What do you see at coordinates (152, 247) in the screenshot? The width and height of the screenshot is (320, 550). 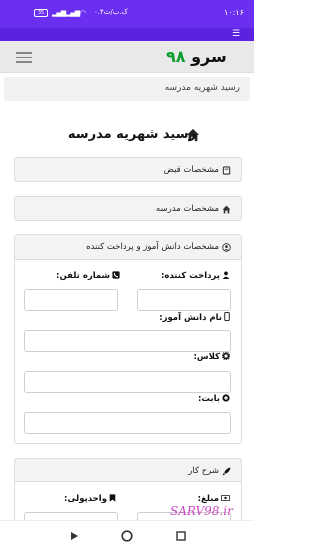 I see `student-payer-label: مشخصات دانش آموز و پرداخت کننده` at bounding box center [152, 247].